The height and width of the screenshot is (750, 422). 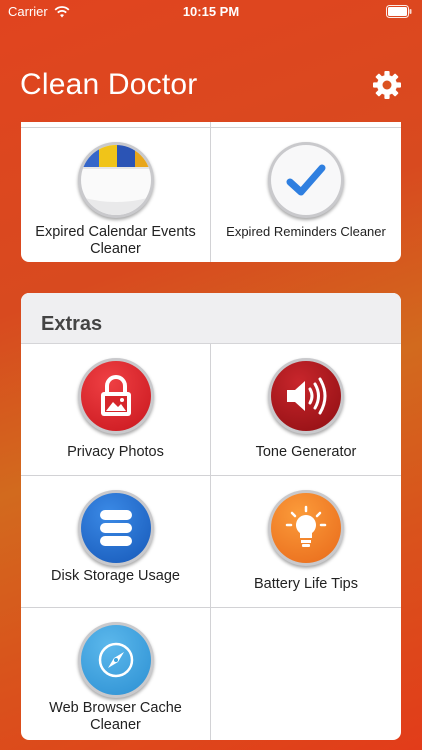 I want to click on database-icon, so click(x=115, y=528).